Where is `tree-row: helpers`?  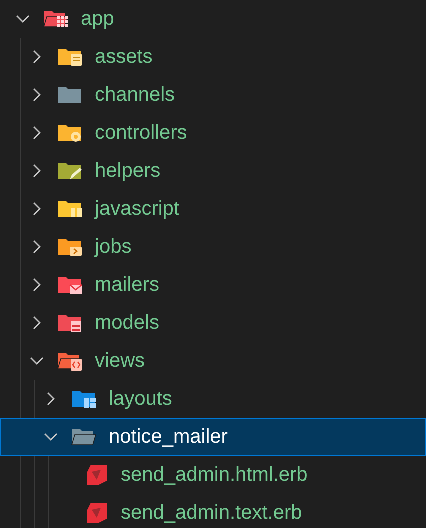
tree-row: helpers is located at coordinates (213, 171).